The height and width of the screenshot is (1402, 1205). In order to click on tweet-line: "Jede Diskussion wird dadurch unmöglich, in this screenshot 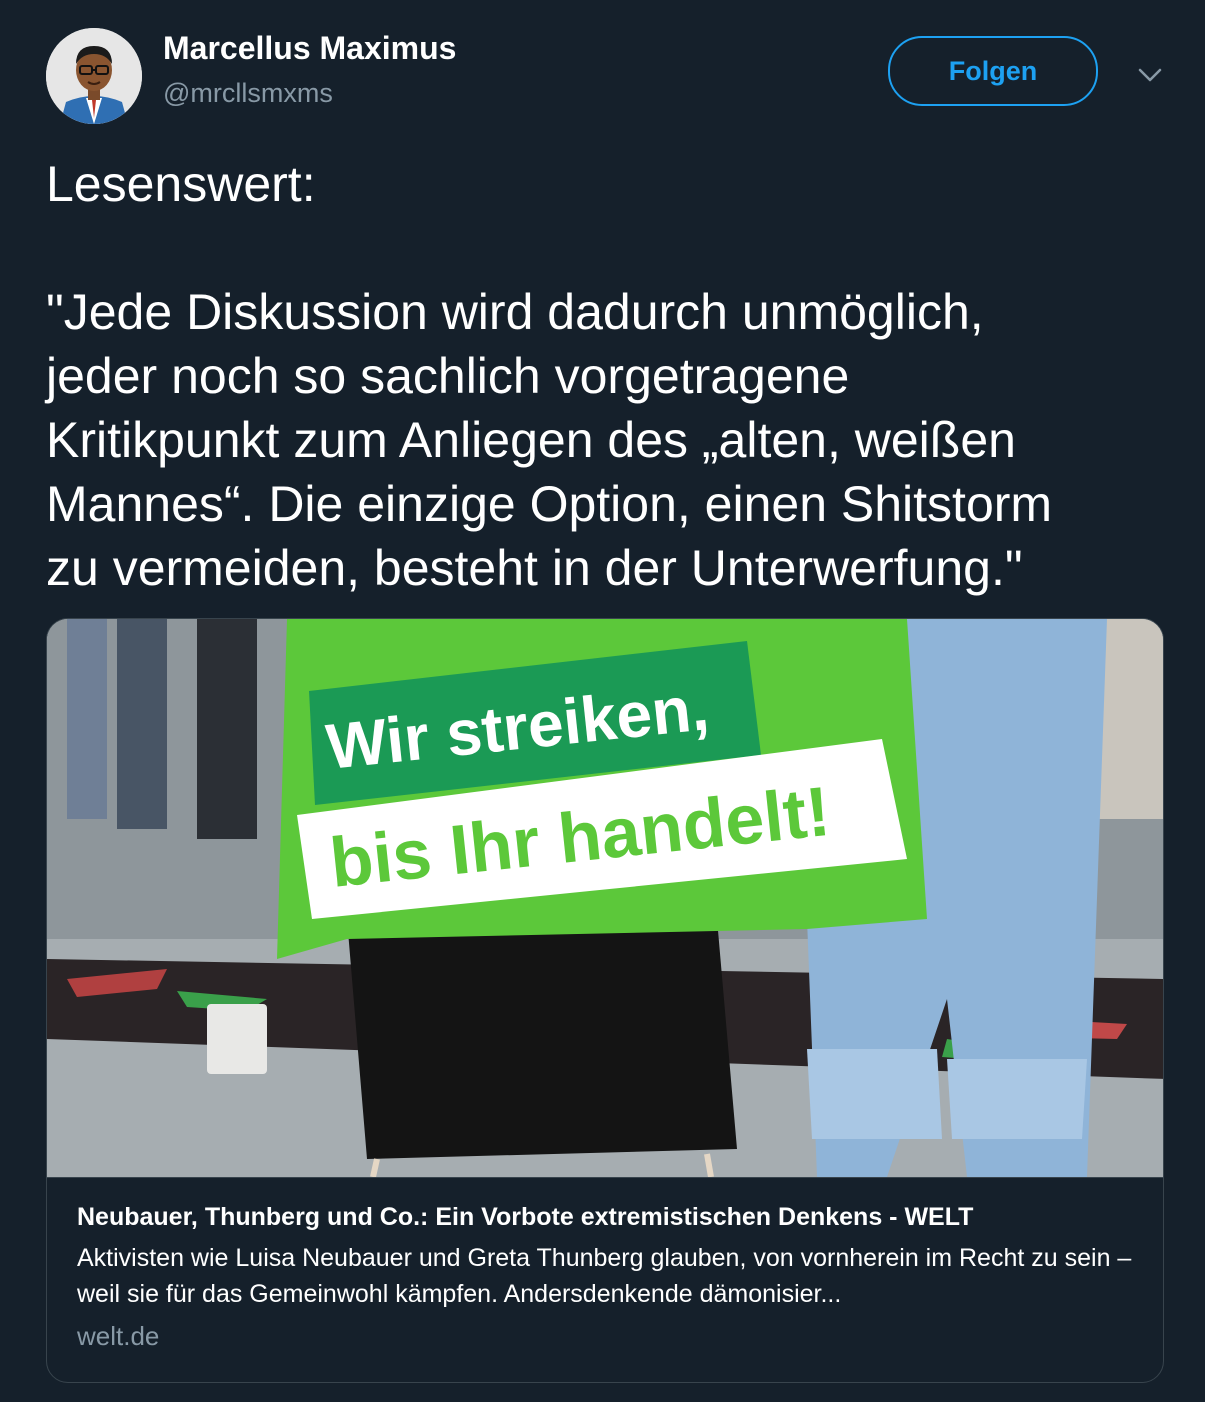, I will do `click(515, 312)`.